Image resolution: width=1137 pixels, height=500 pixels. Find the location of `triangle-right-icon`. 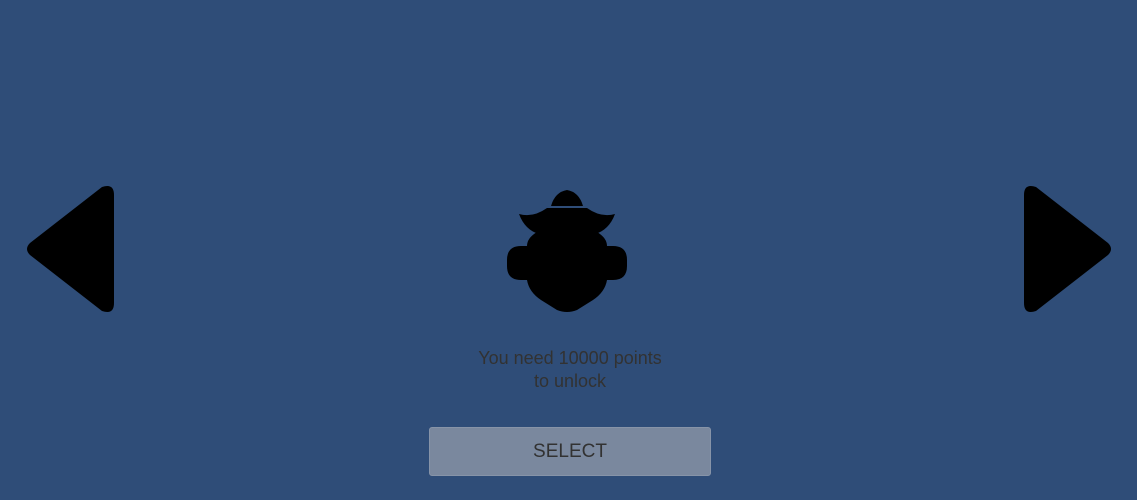

triangle-right-icon is located at coordinates (1067, 249).